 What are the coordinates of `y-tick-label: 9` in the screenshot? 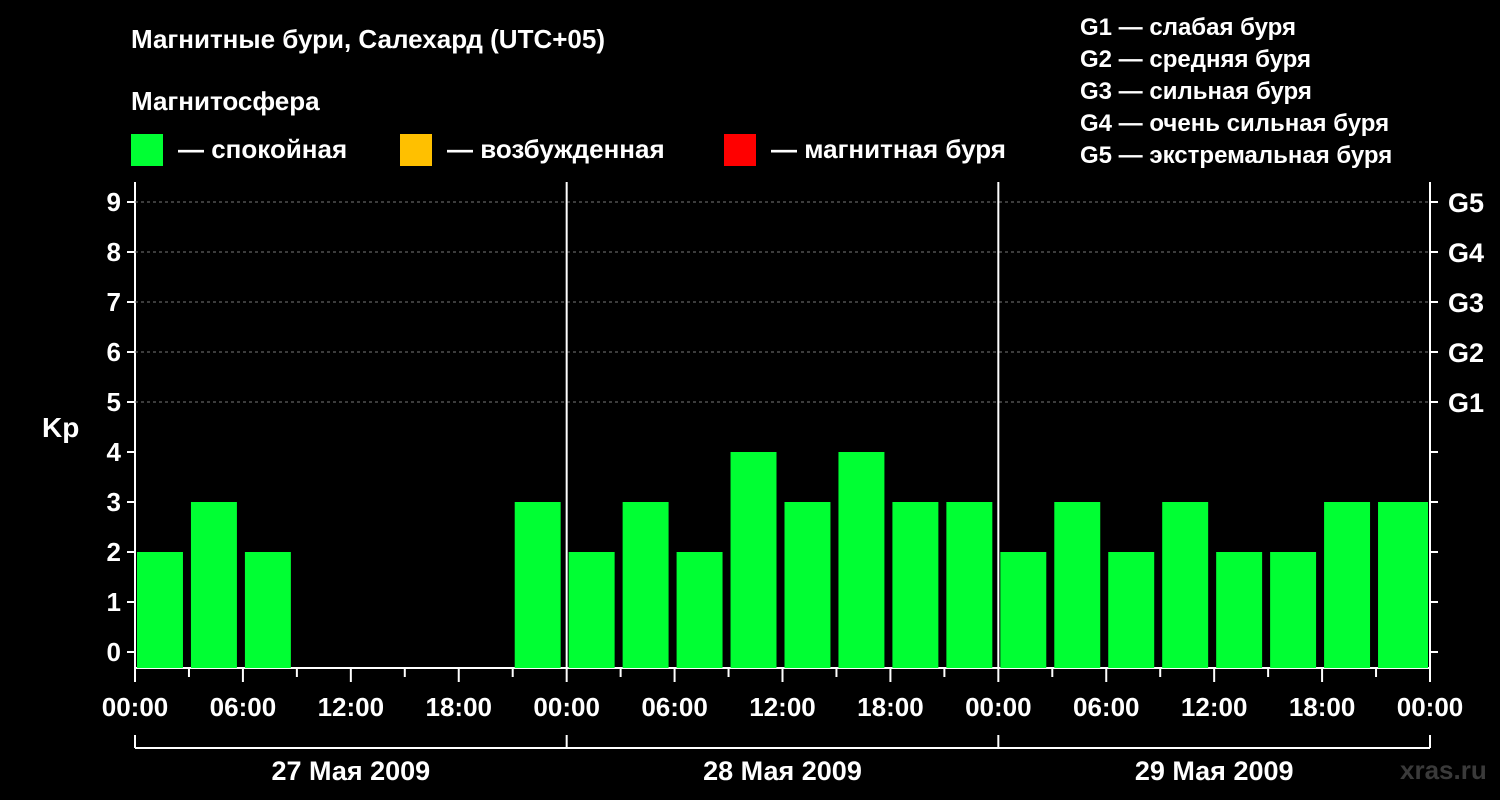 It's located at (114, 202).